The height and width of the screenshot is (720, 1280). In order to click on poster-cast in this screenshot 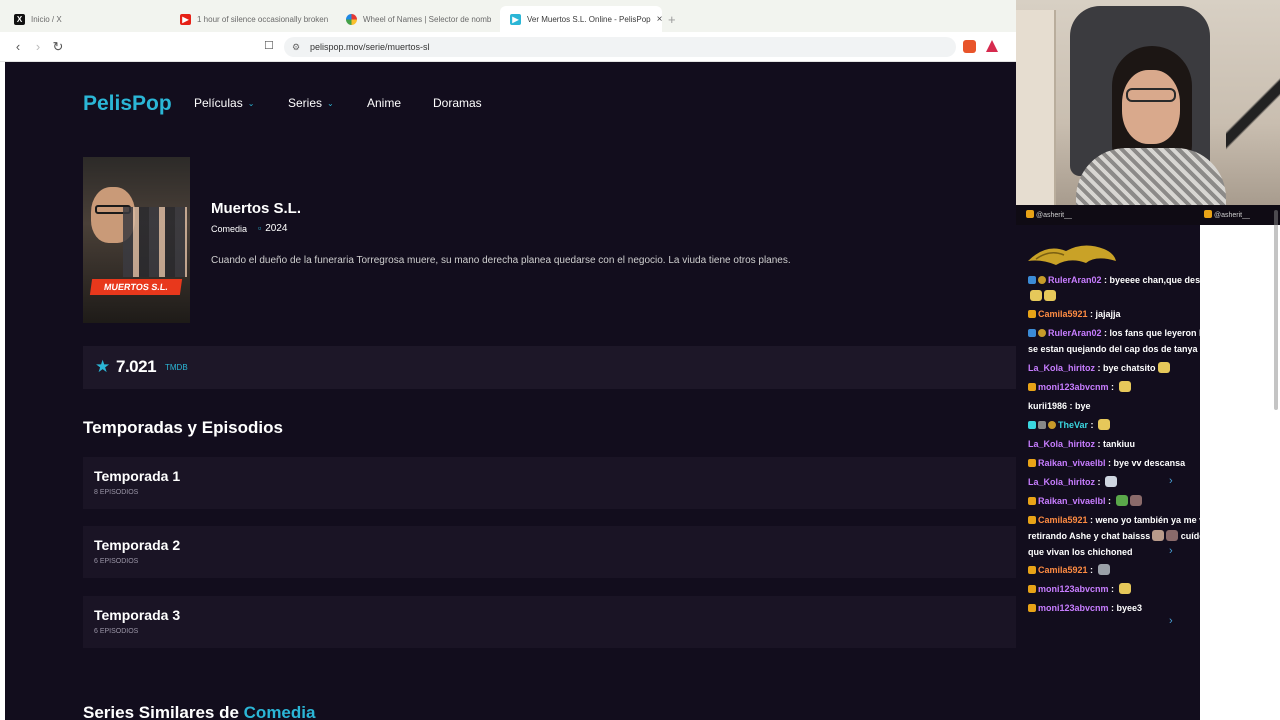, I will do `click(155, 242)`.